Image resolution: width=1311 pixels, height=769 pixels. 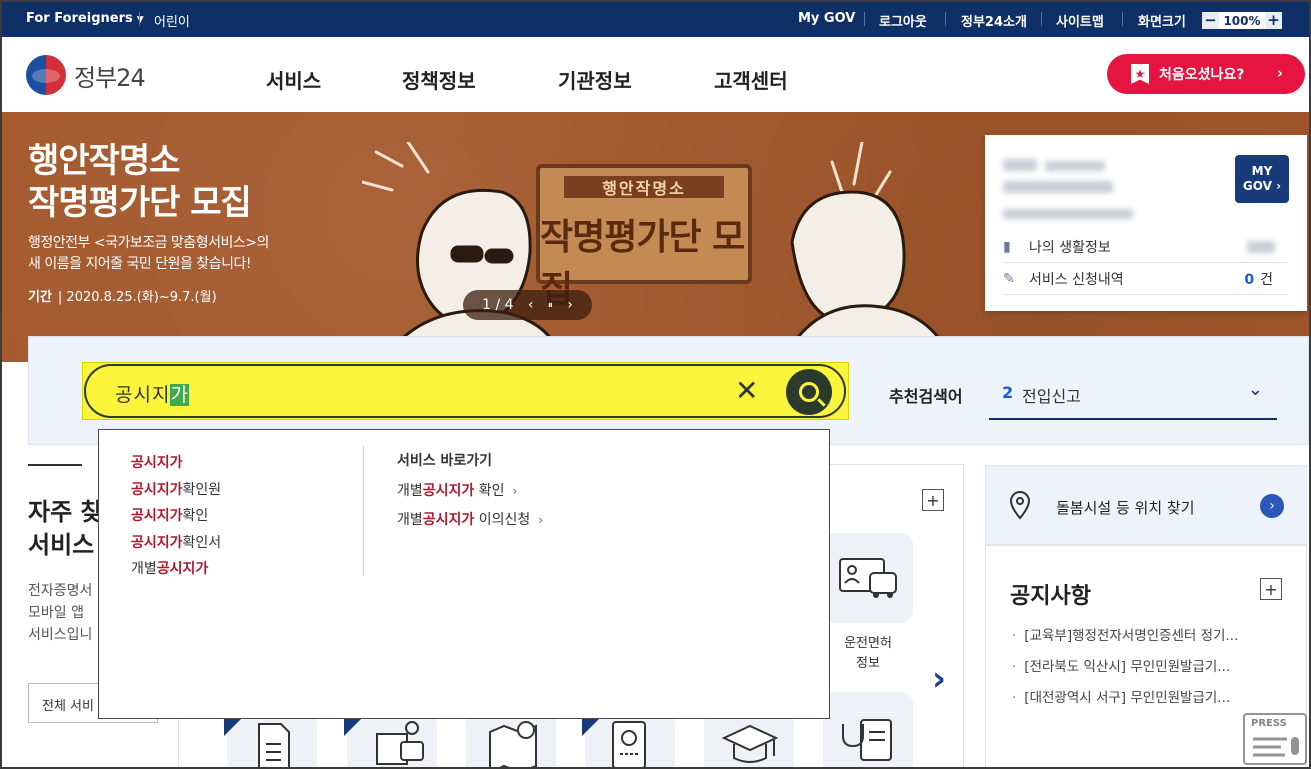 What do you see at coordinates (868, 643) in the screenshot?
I see `tile-label-line1: 운전면허` at bounding box center [868, 643].